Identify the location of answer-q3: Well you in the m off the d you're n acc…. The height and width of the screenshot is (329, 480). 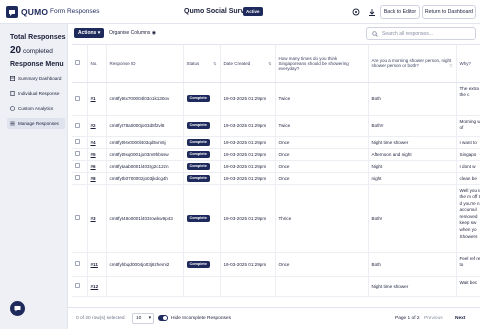
(468, 218).